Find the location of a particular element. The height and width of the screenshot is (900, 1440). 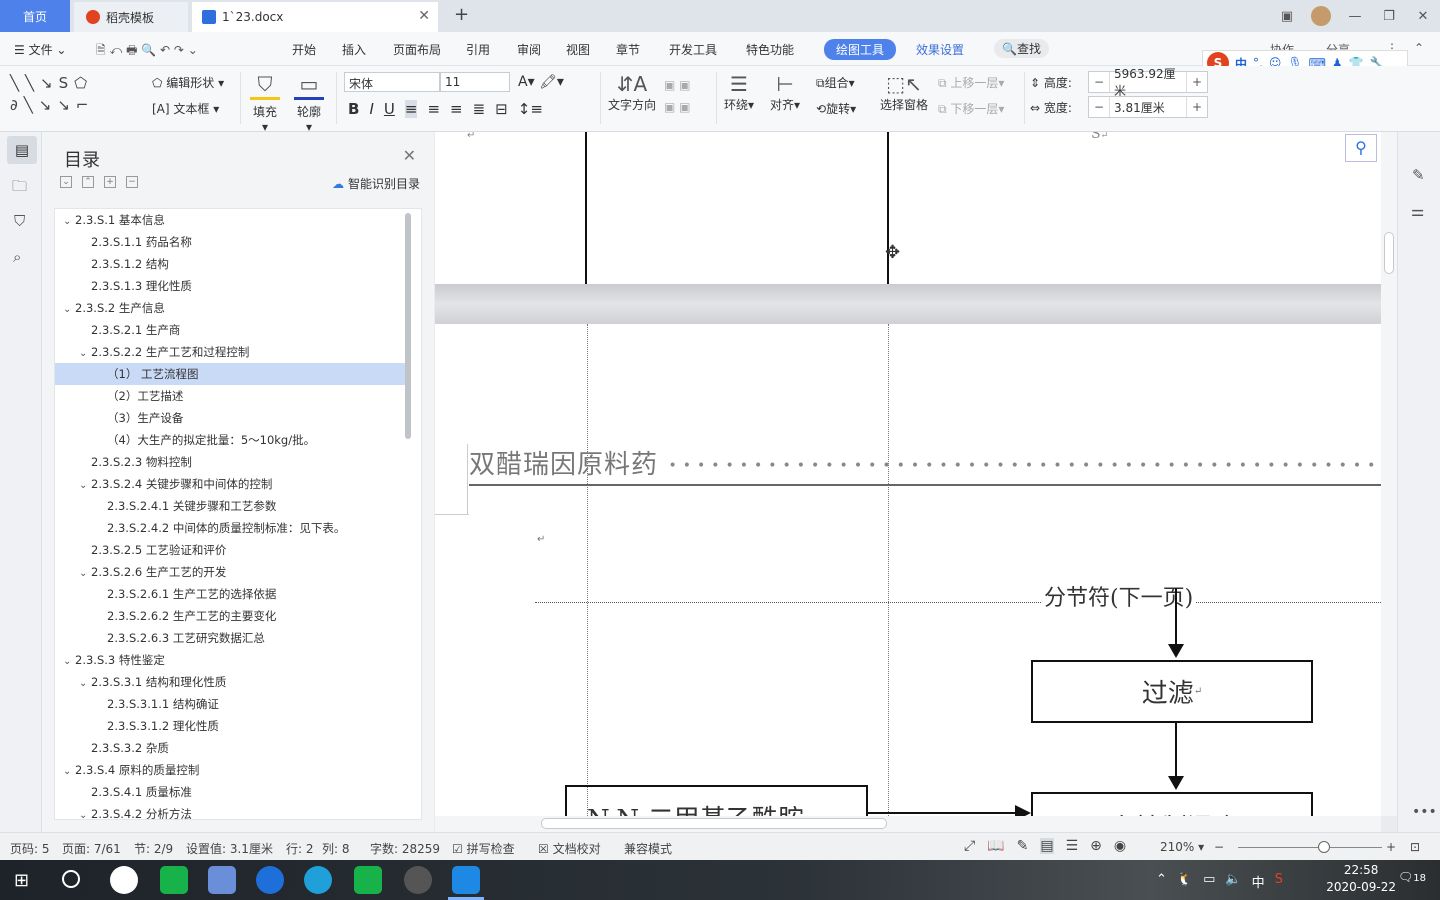

toc-panel-icon: ▤ is located at coordinates (22, 150).